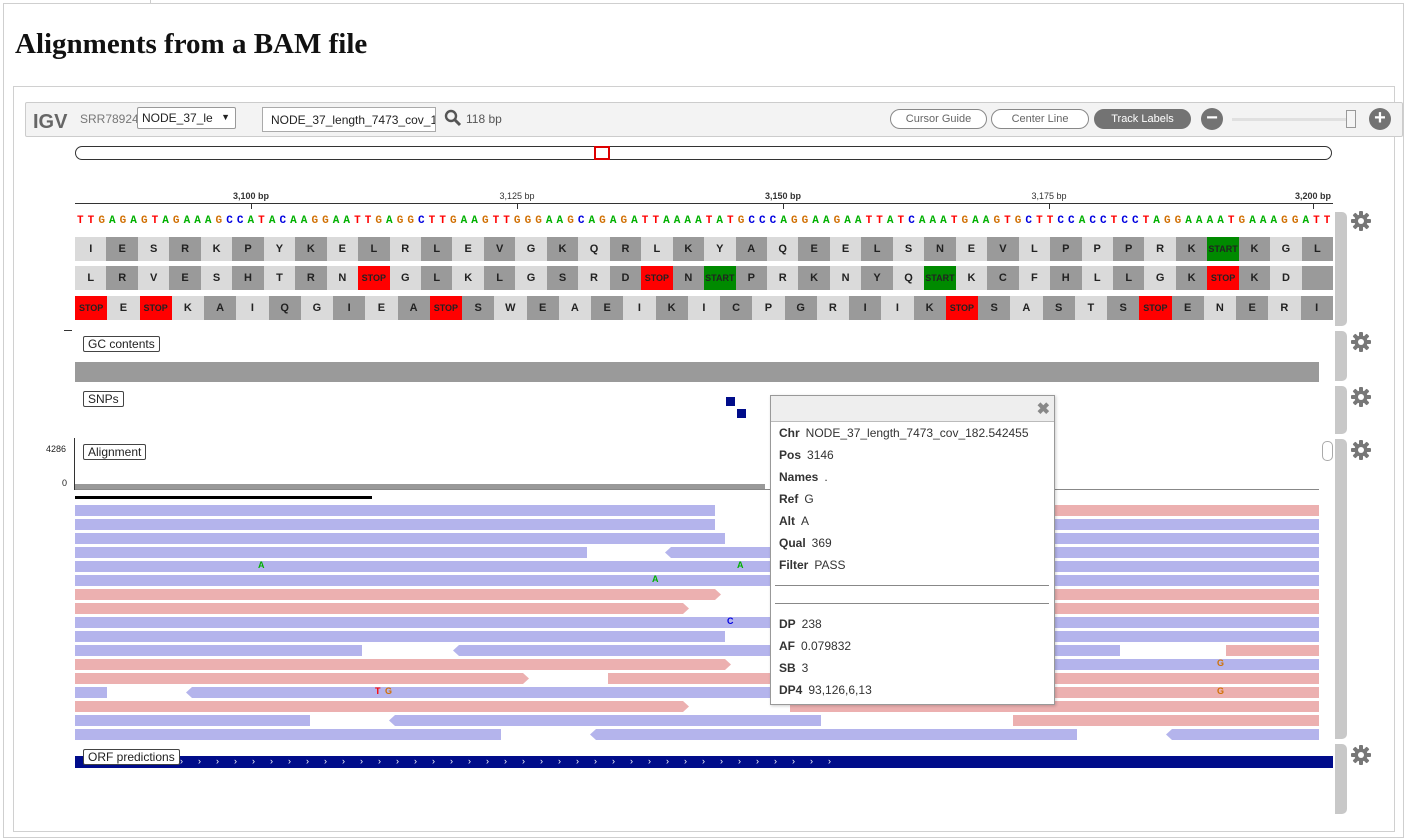 This screenshot has height=840, width=1412. What do you see at coordinates (1361, 342) in the screenshot?
I see `gc-track-gear-icon` at bounding box center [1361, 342].